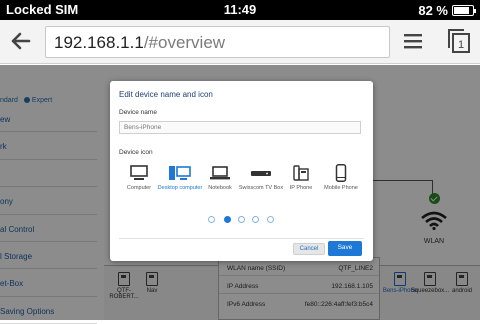 The image size is (480, 324). What do you see at coordinates (139, 188) in the screenshot?
I see `icon-option-label: Computer` at bounding box center [139, 188].